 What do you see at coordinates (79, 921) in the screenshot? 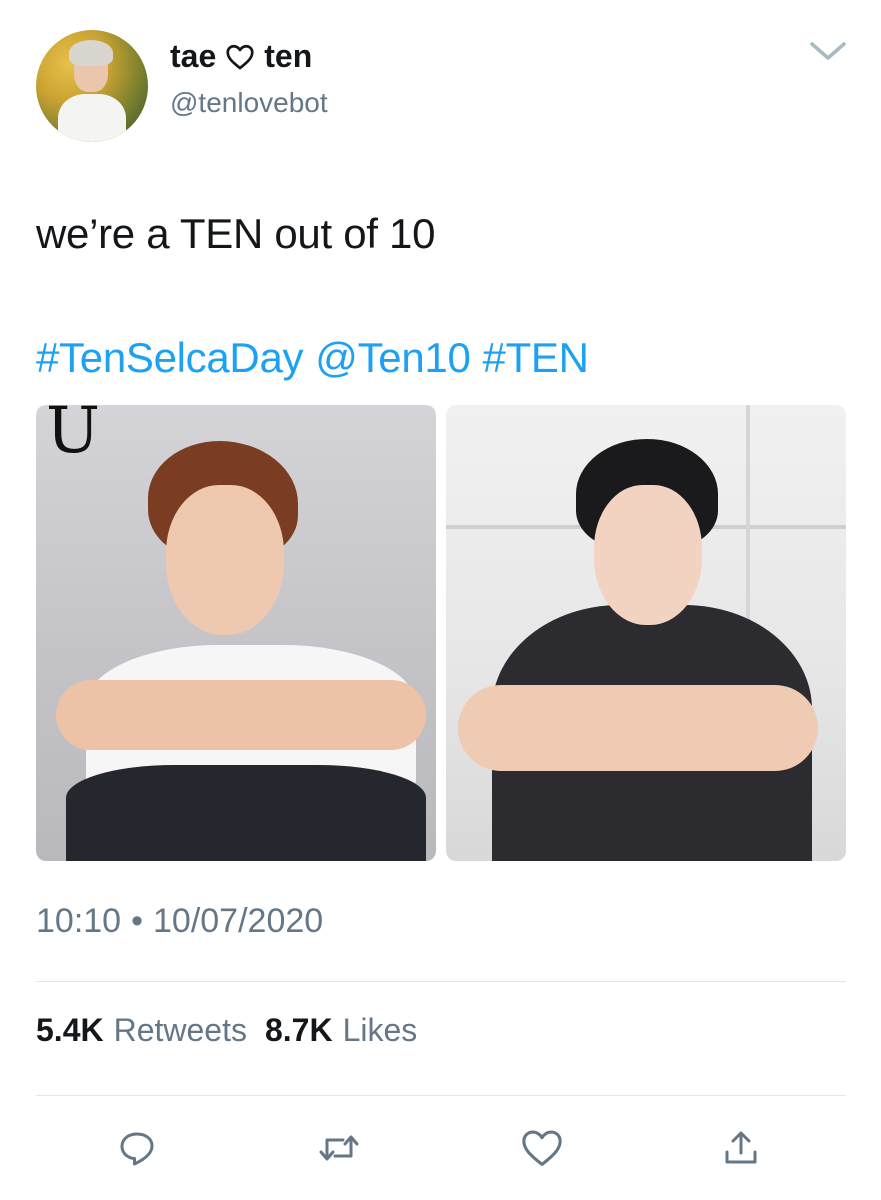
I see `tweet-time: 10:10` at bounding box center [79, 921].